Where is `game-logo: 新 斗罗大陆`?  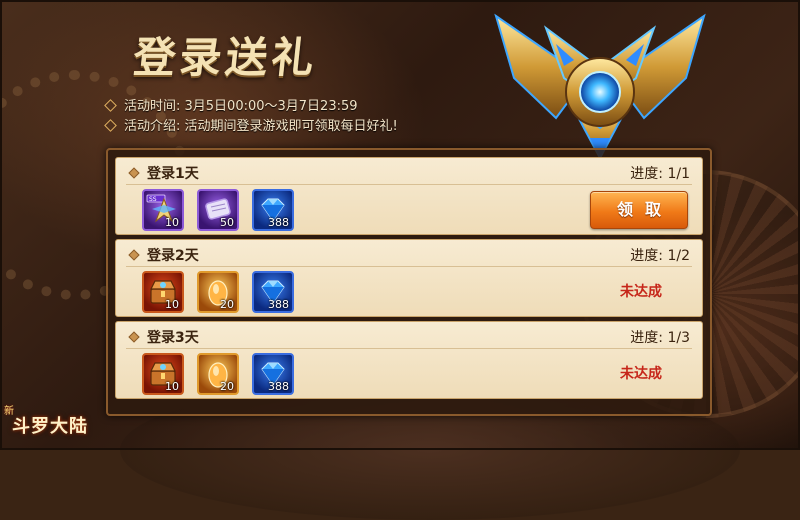 game-logo: 新 斗罗大陆 is located at coordinates (55, 420).